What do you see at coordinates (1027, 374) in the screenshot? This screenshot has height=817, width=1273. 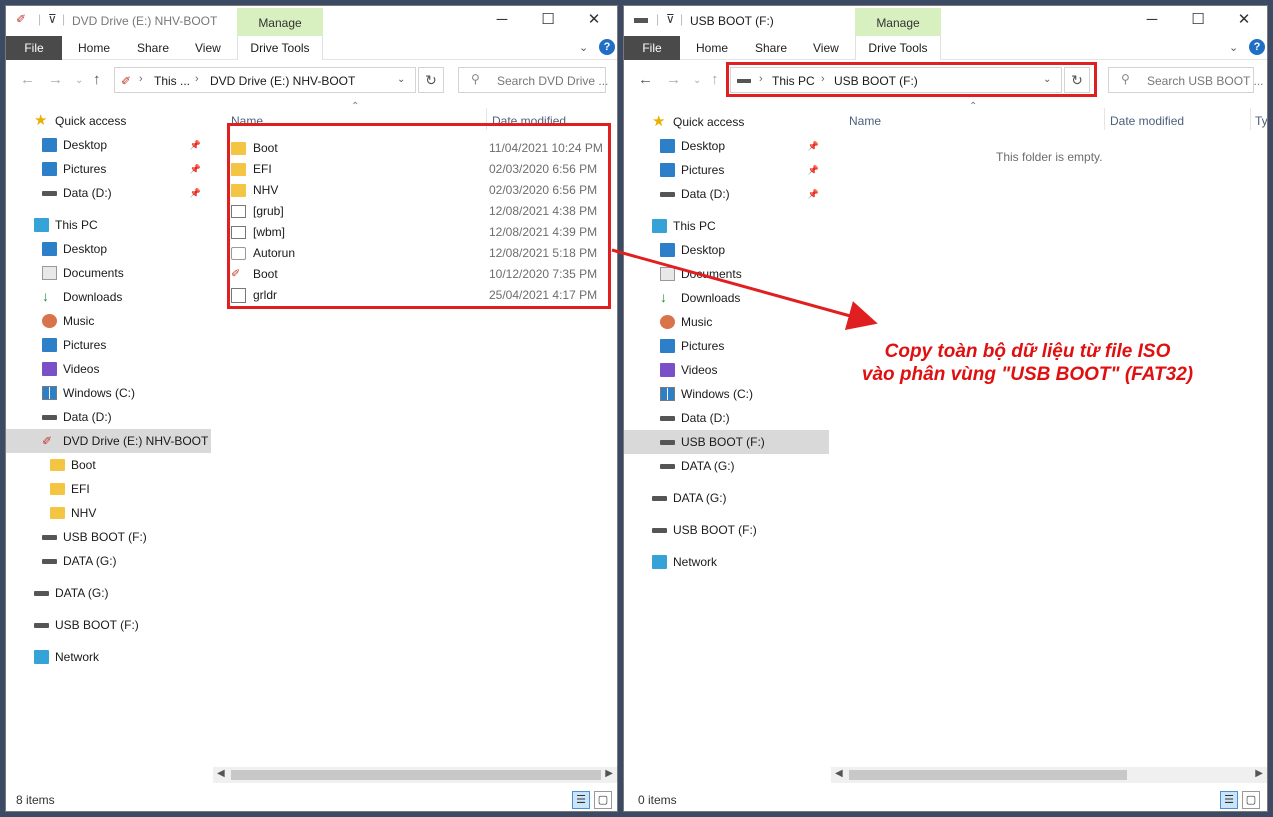 I see `annotation-line-2: vào phân vùng "USB BOOT" (FAT32)` at bounding box center [1027, 374].